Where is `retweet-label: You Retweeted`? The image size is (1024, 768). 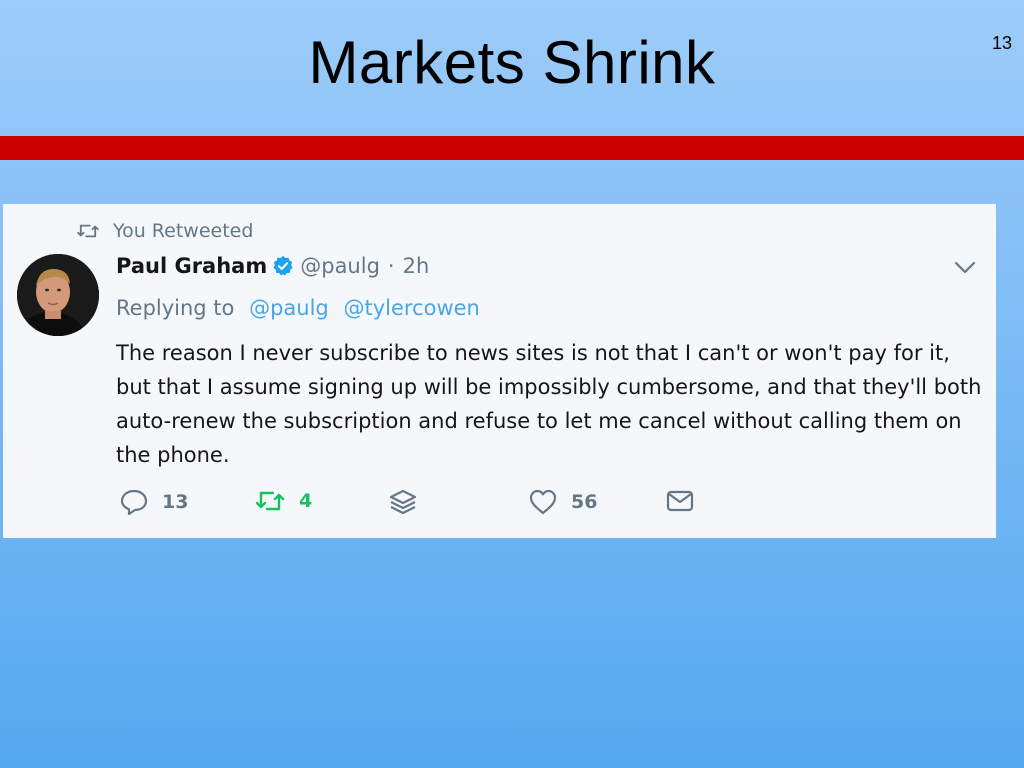 retweet-label: You Retweeted is located at coordinates (183, 231).